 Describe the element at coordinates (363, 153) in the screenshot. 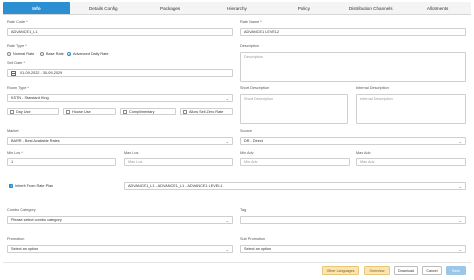

I see `max-adv-label: Max Adv` at that location.